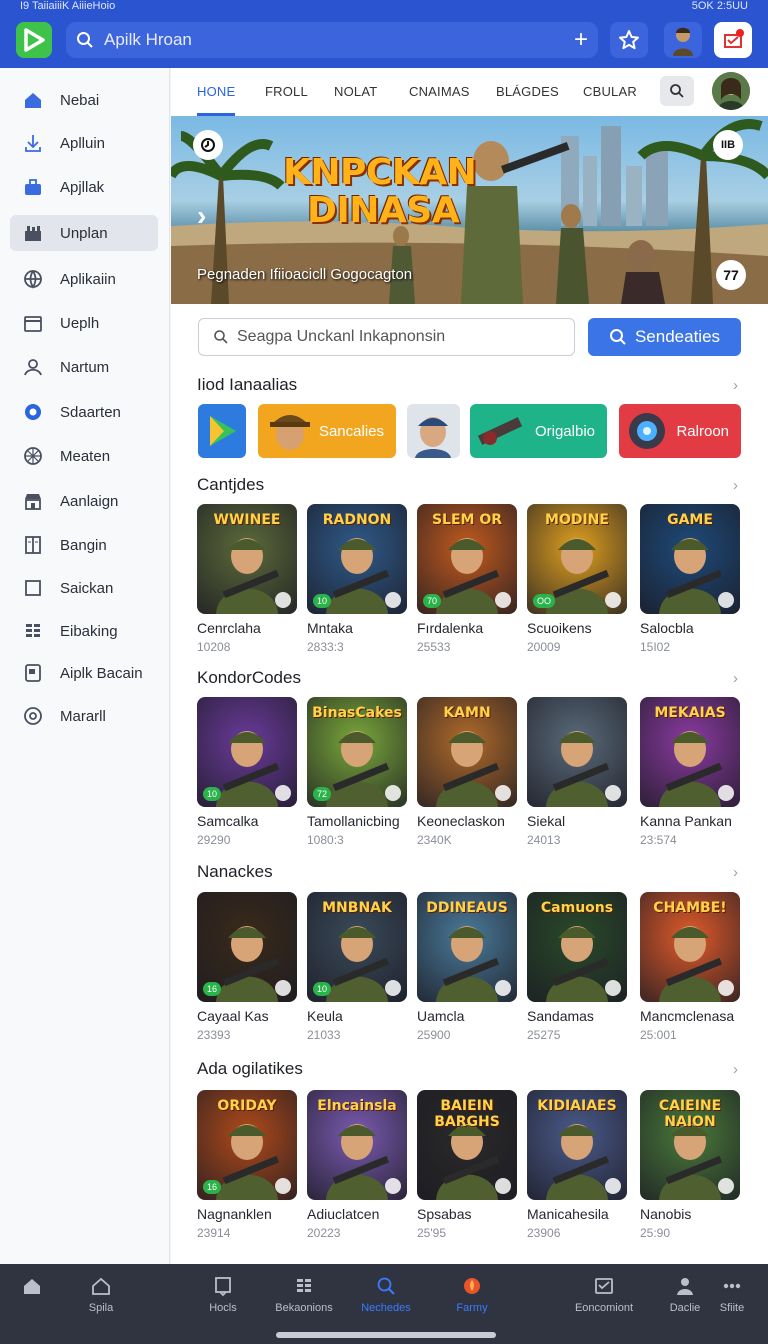  What do you see at coordinates (467, 947) in the screenshot?
I see `game-thumbnail: DDINEAUS` at bounding box center [467, 947].